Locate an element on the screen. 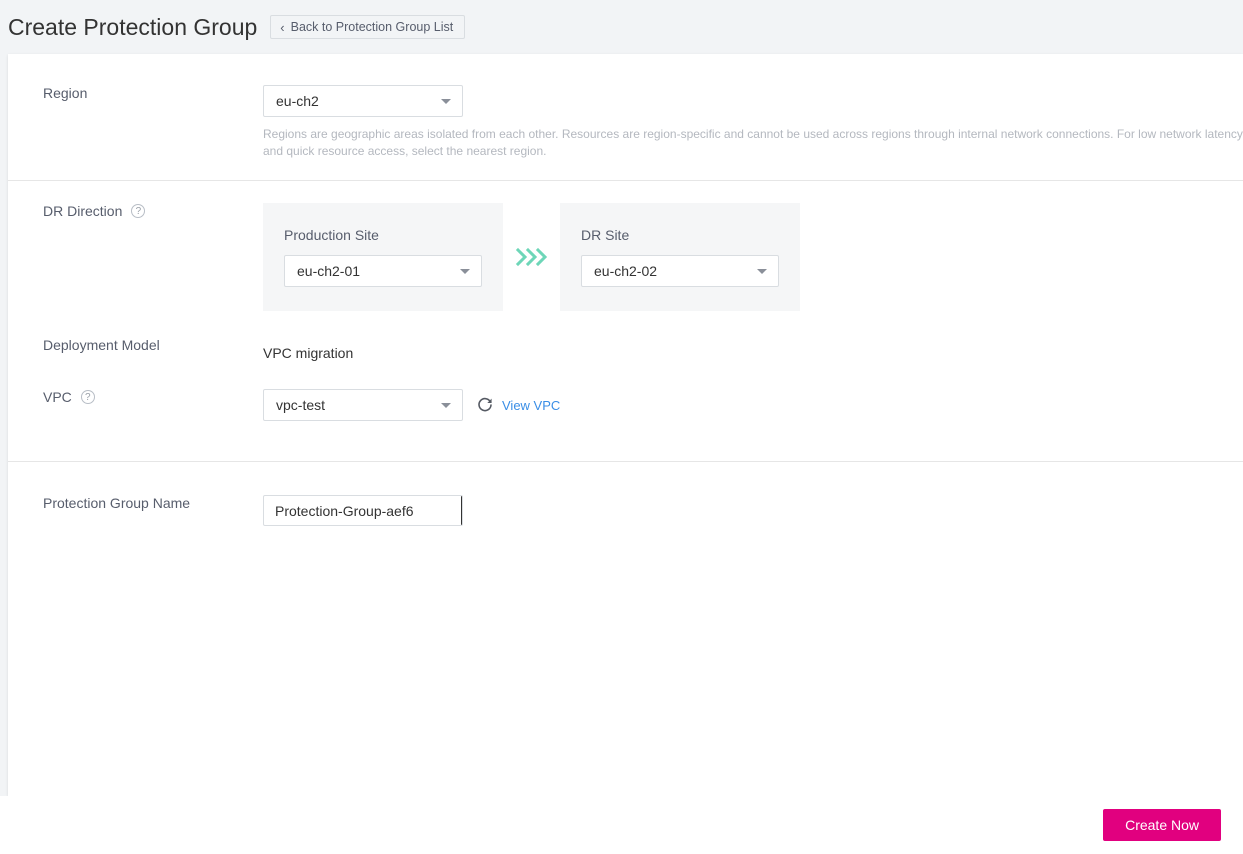  region-label: Region is located at coordinates (65, 93).